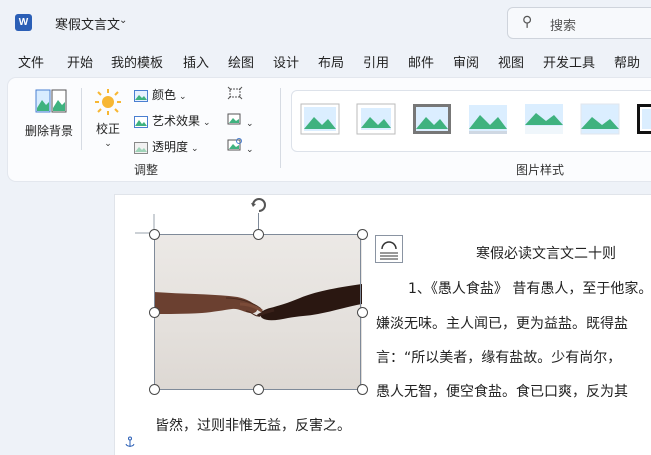  What do you see at coordinates (234, 144) in the screenshot?
I see `reset-picture-icon` at bounding box center [234, 144].